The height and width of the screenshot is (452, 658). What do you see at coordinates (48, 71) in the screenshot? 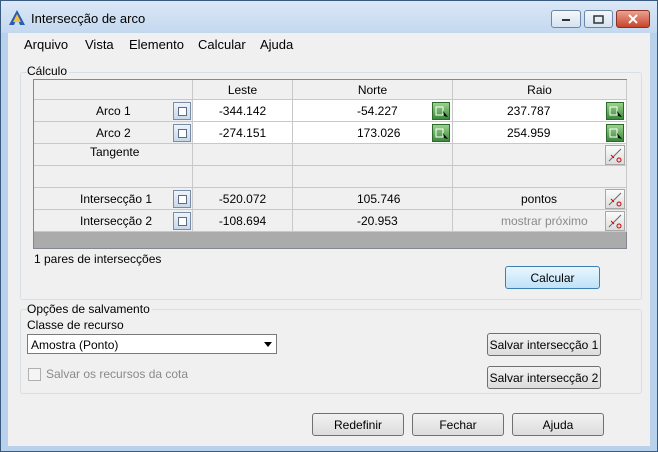
I see `calculo-group-label: Cálculo` at bounding box center [48, 71].